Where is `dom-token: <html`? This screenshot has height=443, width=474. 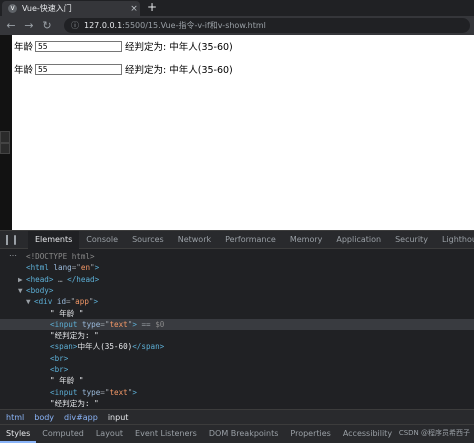 dom-token: <html is located at coordinates (37, 268).